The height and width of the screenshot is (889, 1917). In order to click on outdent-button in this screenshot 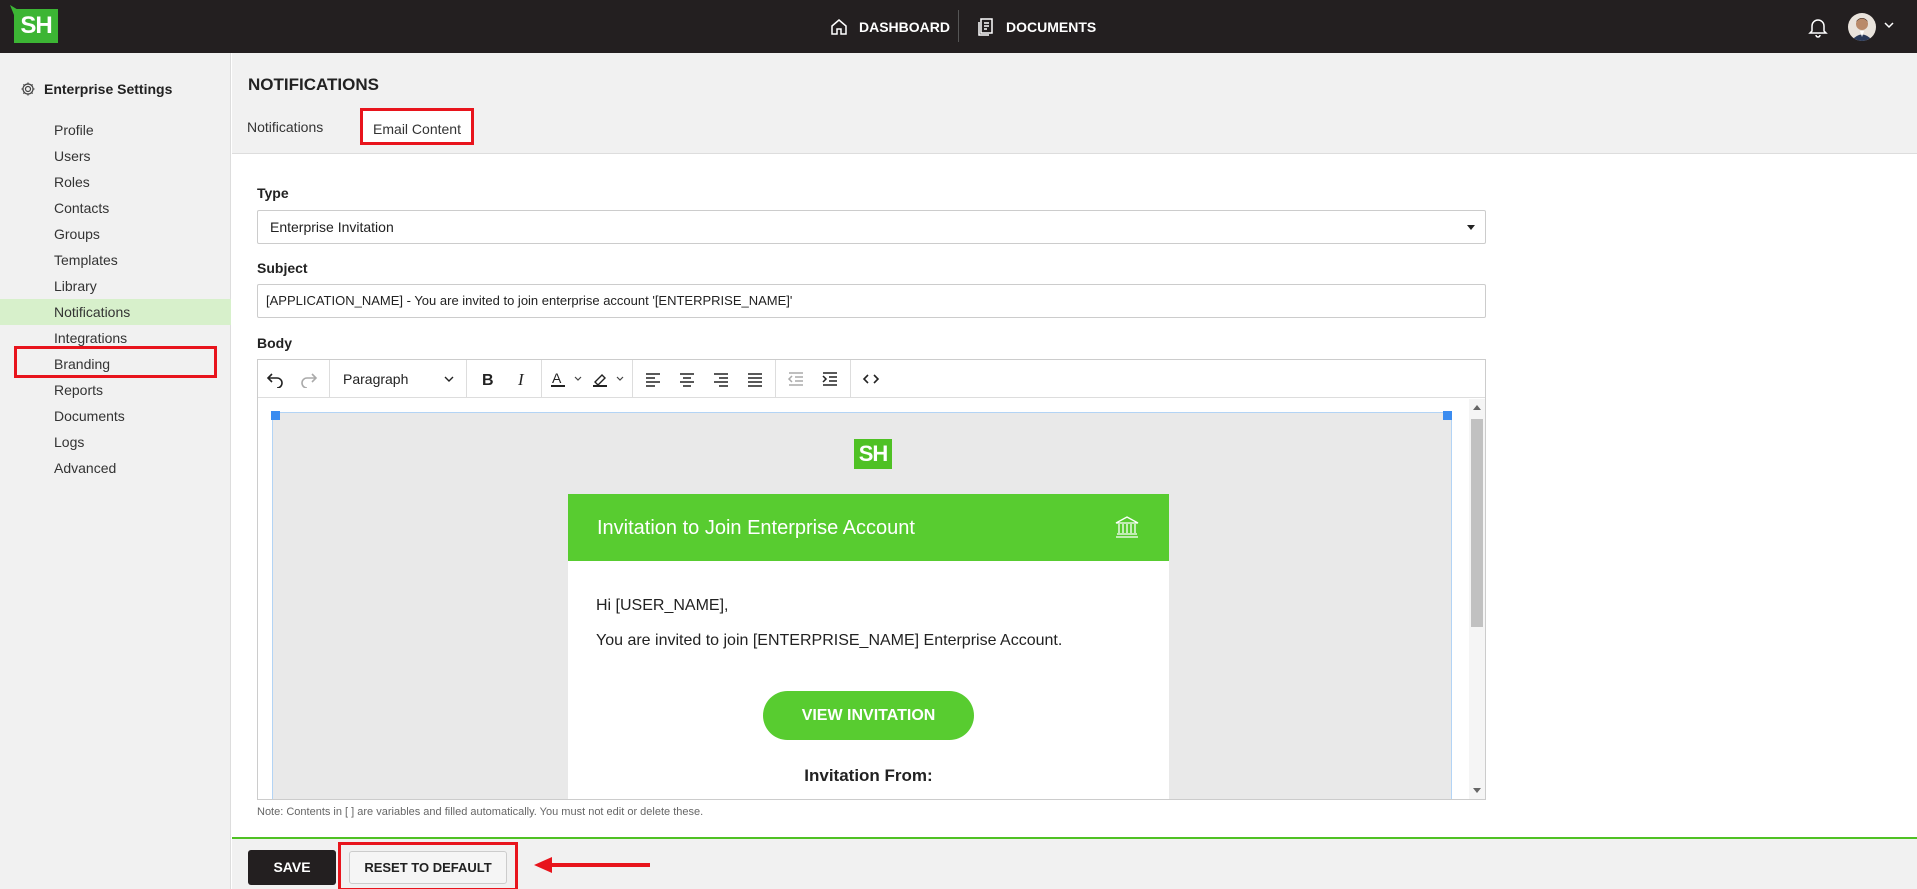, I will do `click(796, 379)`.